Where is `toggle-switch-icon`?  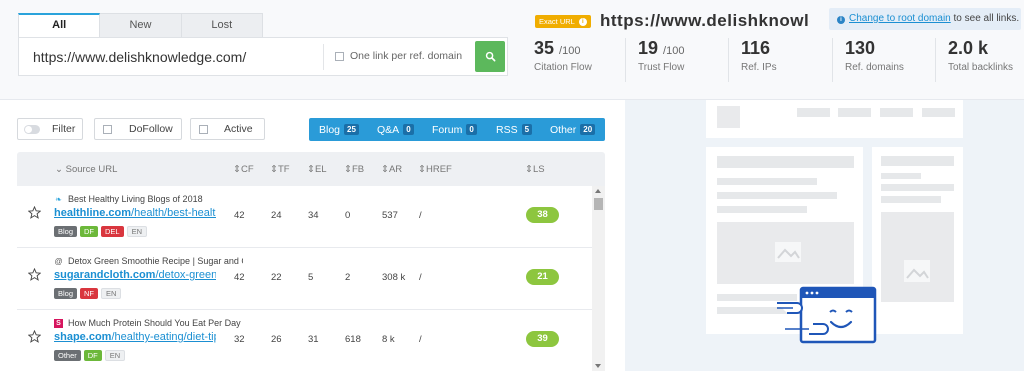
toggle-switch-icon is located at coordinates (32, 129).